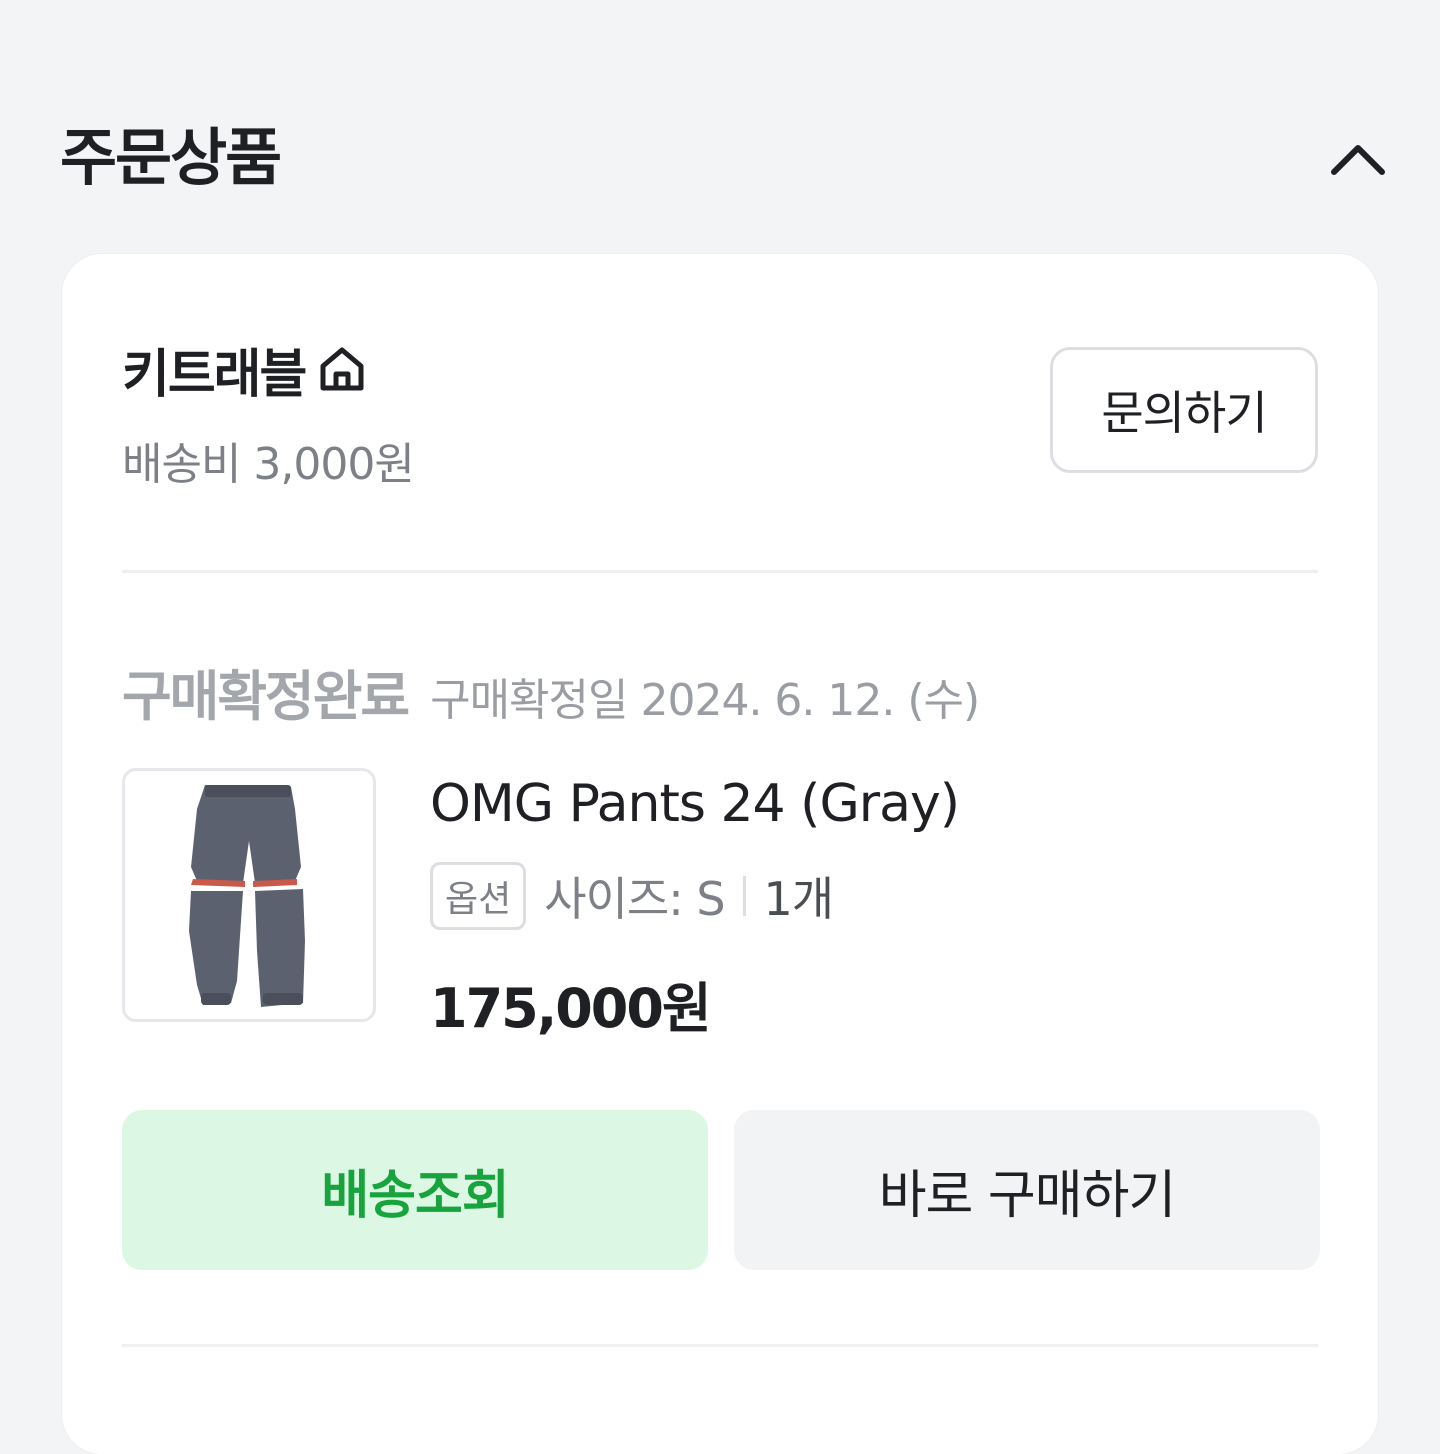  What do you see at coordinates (268, 464) in the screenshot?
I see `shipping-fee: 배송비 3,000원` at bounding box center [268, 464].